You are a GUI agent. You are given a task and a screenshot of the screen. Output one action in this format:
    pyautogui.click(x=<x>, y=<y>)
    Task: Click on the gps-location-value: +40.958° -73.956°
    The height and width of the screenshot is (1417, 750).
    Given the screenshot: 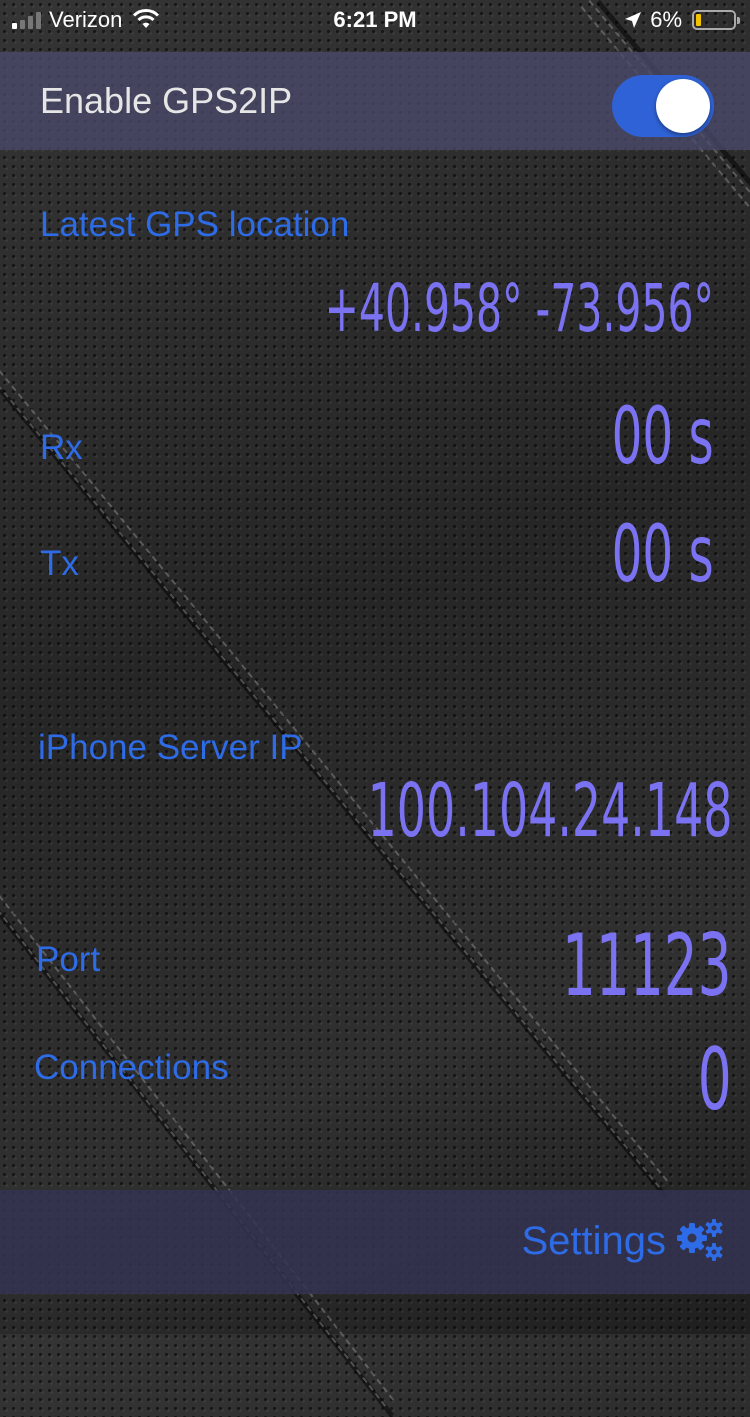 What is the action you would take?
    pyautogui.click(x=519, y=308)
    